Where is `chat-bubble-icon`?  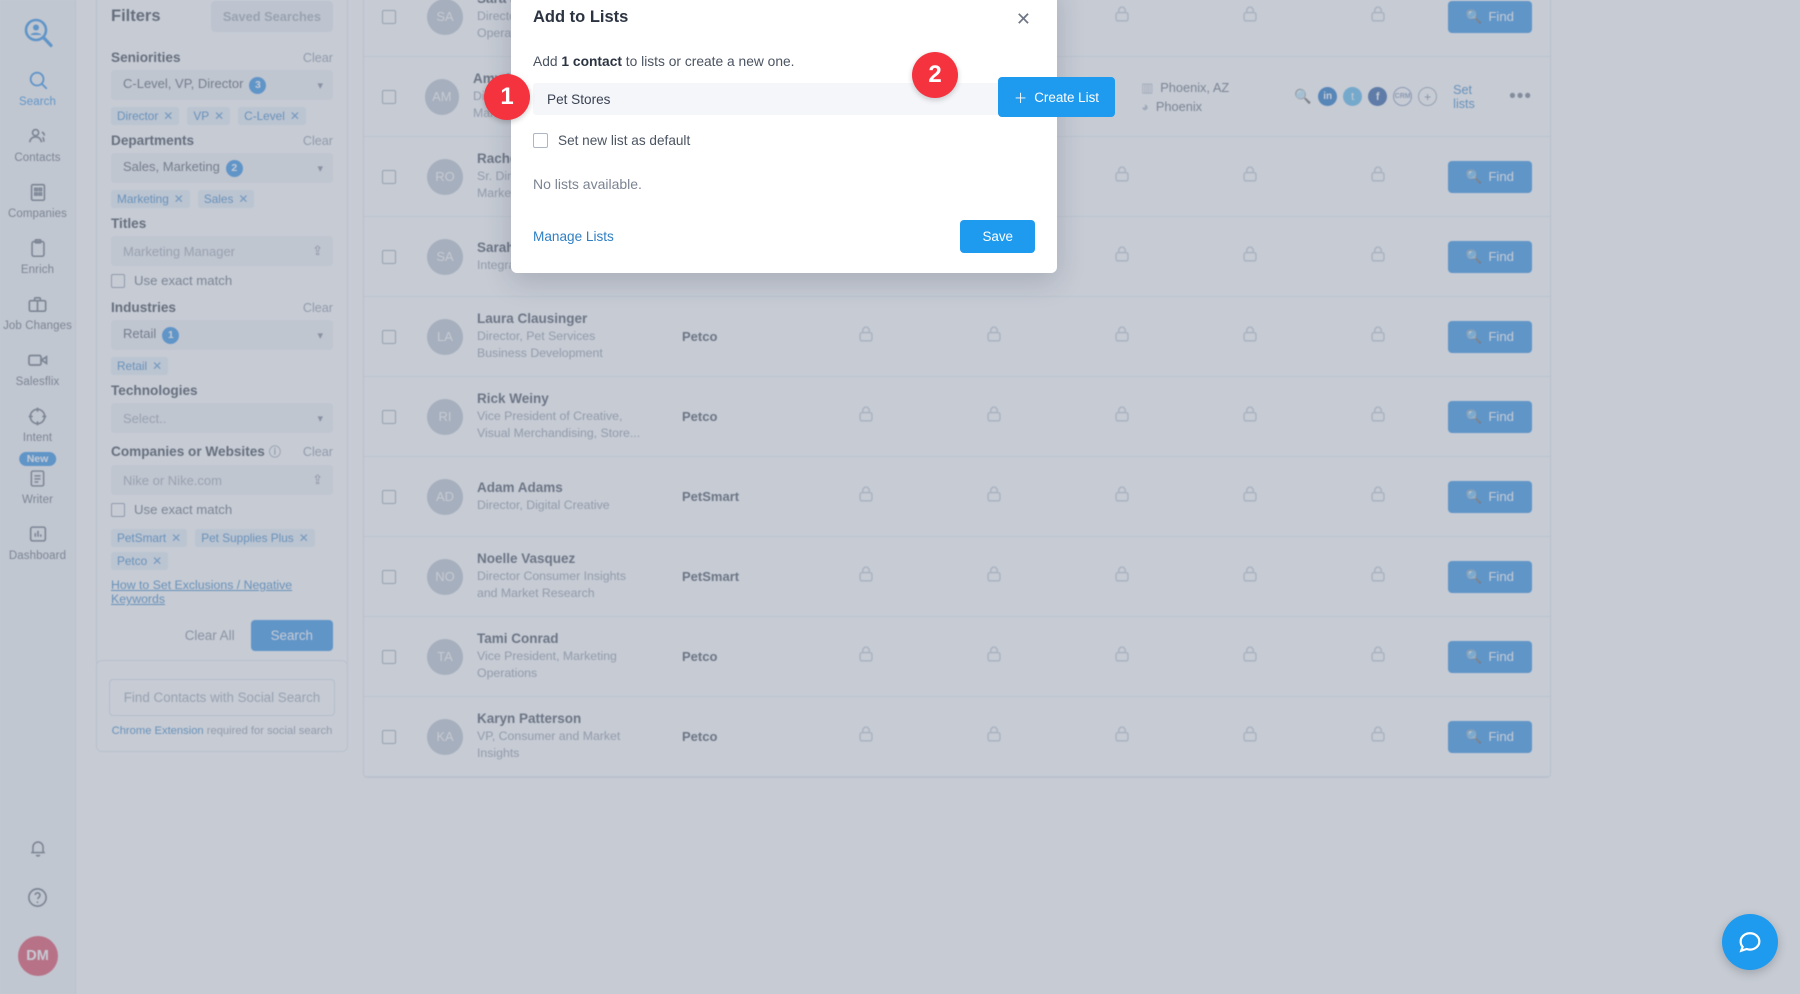 chat-bubble-icon is located at coordinates (1750, 942).